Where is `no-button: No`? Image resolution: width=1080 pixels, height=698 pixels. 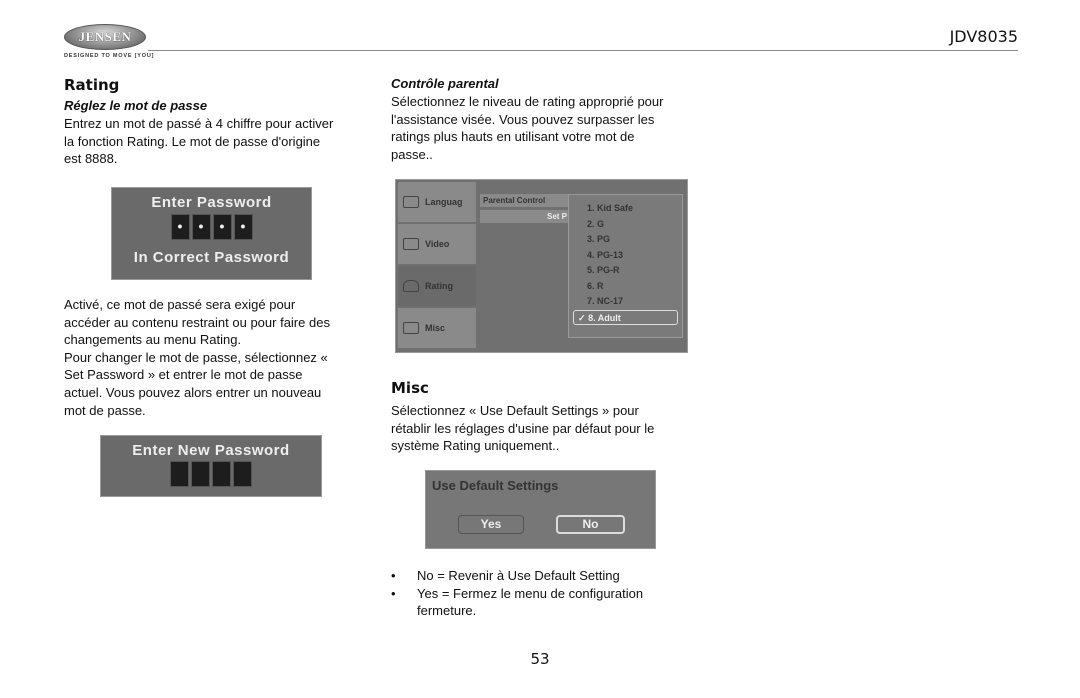
no-button: No is located at coordinates (590, 524).